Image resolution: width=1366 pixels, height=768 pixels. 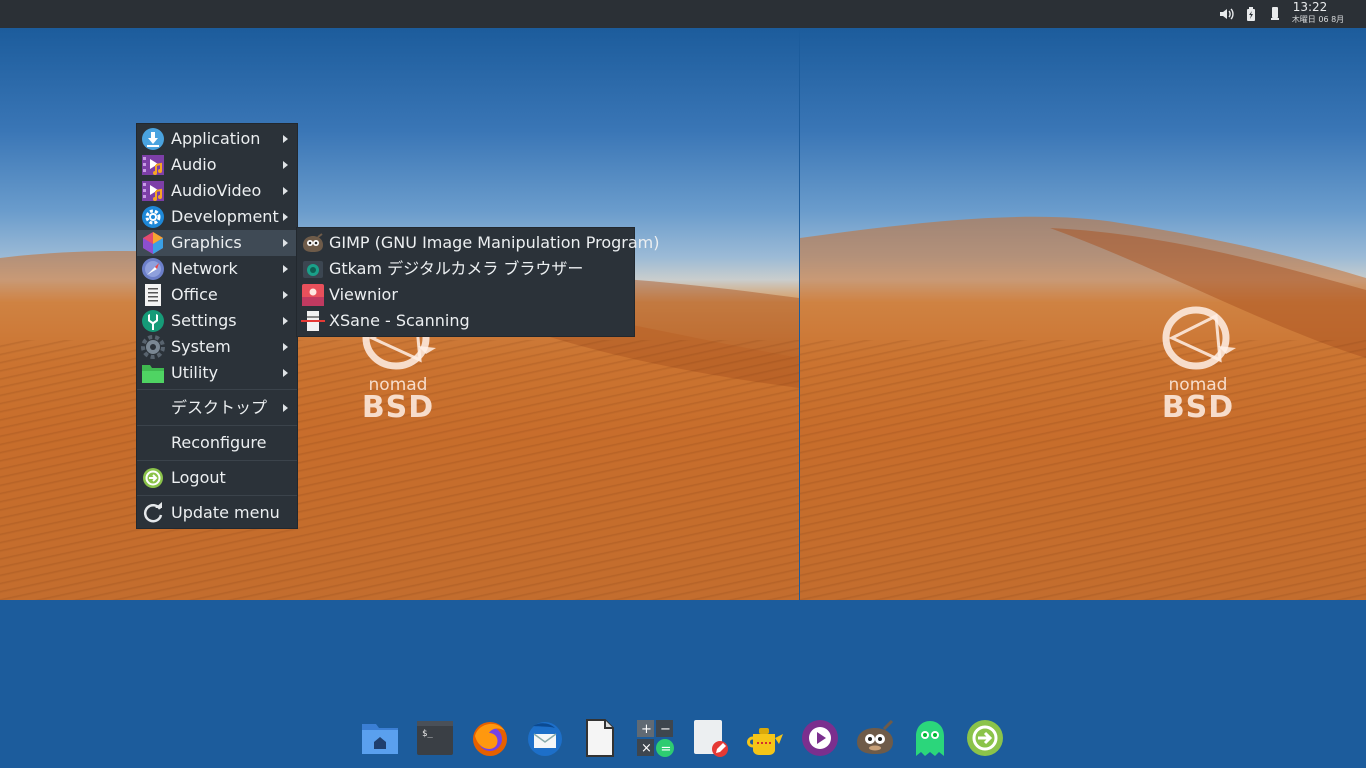 What do you see at coordinates (194, 164) in the screenshot?
I see `menu-item-label: Audio` at bounding box center [194, 164].